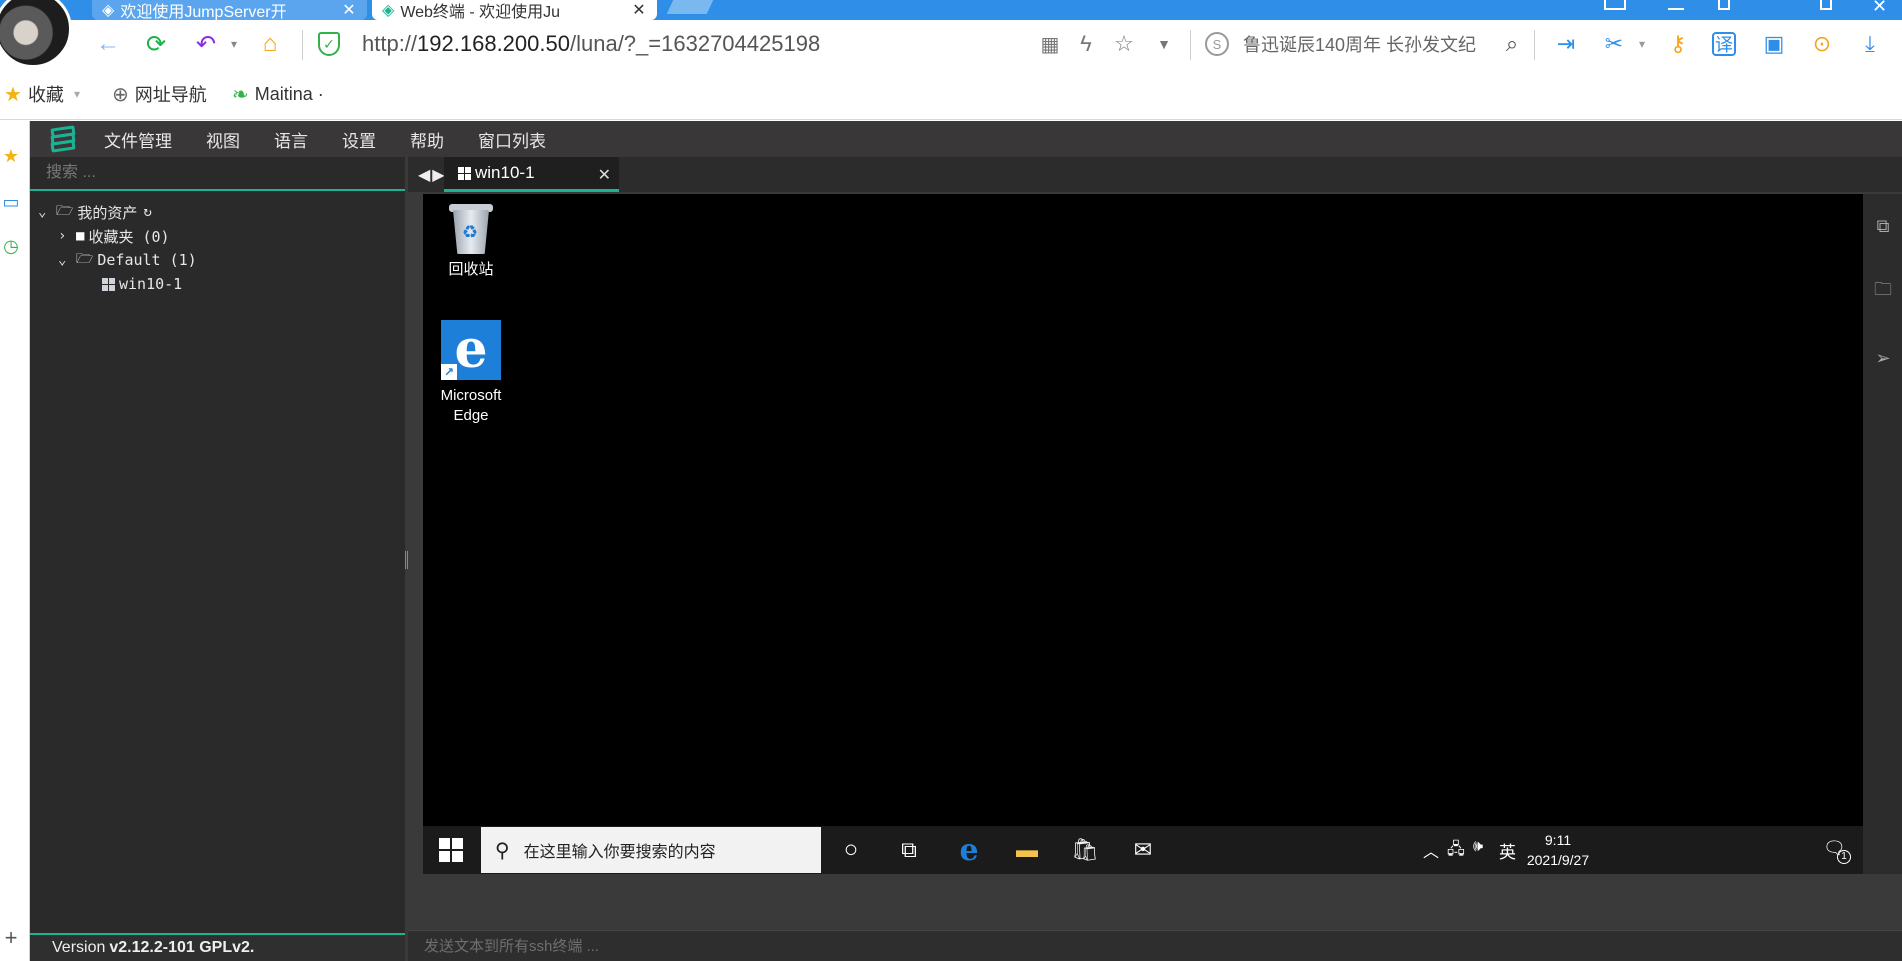 This screenshot has height=961, width=1902. Describe the element at coordinates (531, 174) in the screenshot. I see `session-tab-win10: win10-1 ✕` at that location.